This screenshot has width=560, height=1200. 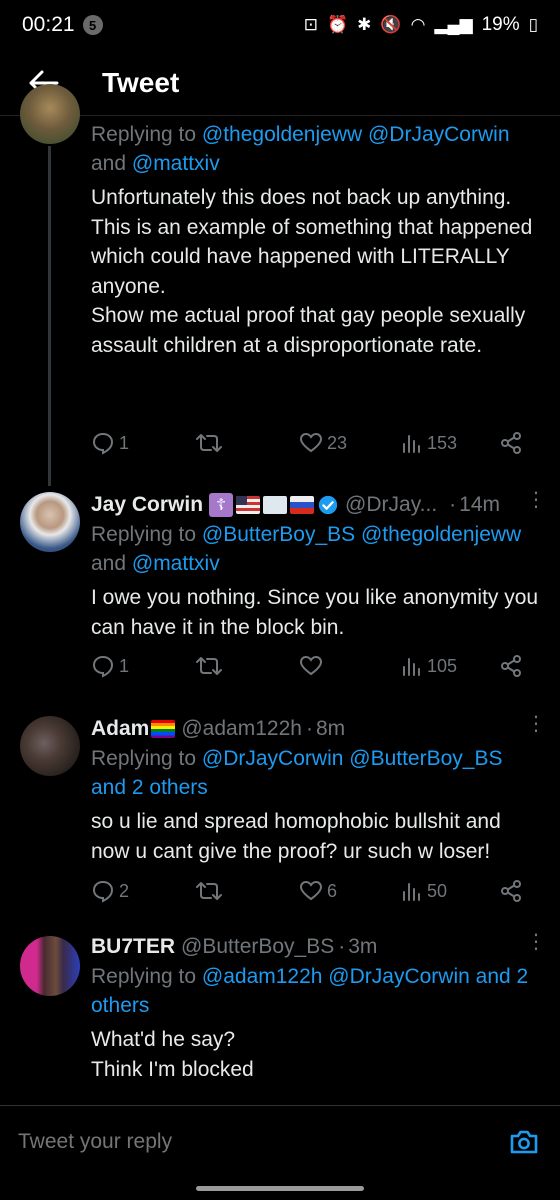 I want to click on reply-button: 2, so click(x=110, y=891).